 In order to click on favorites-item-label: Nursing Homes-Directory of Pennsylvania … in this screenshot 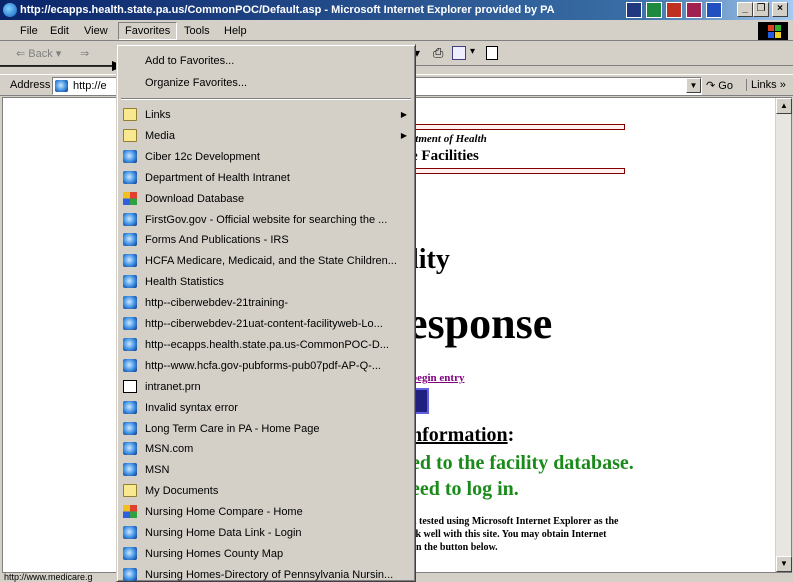, I will do `click(269, 574)`.